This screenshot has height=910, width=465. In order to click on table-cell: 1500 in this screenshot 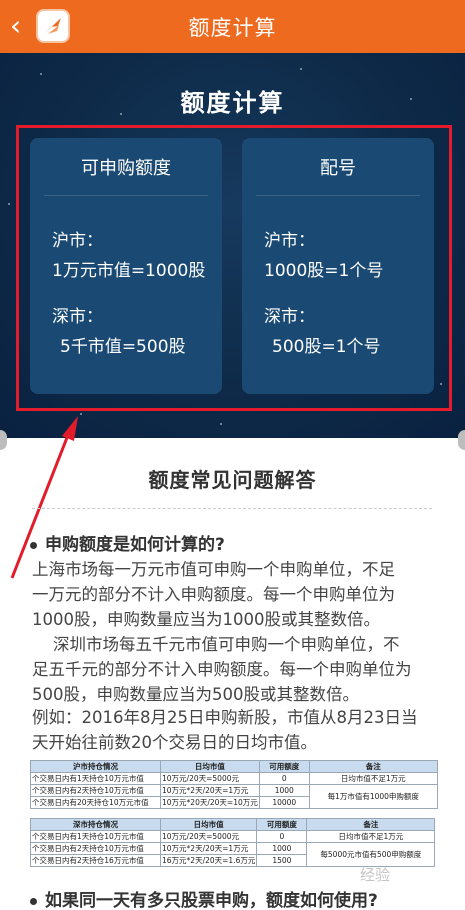, I will do `click(282, 860)`.